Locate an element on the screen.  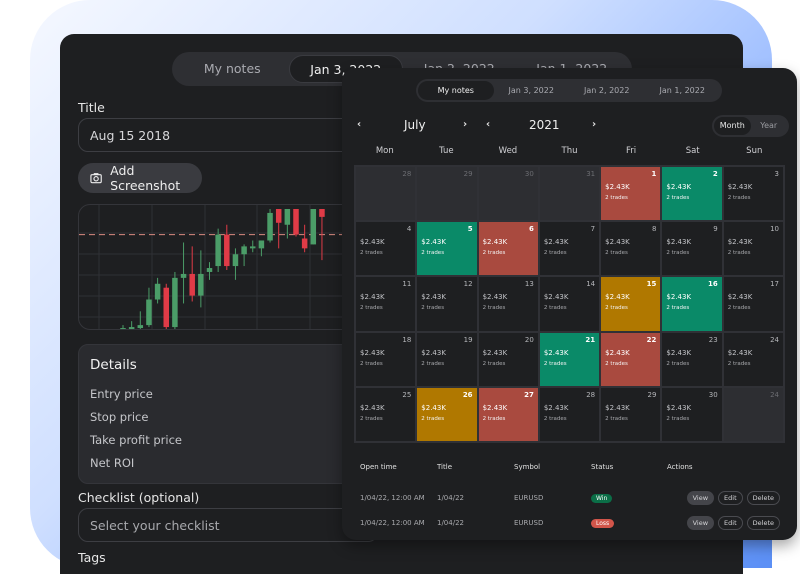
calendar-day-cell: 18 $2.43K 2 trades is located at coordinates (386, 359).